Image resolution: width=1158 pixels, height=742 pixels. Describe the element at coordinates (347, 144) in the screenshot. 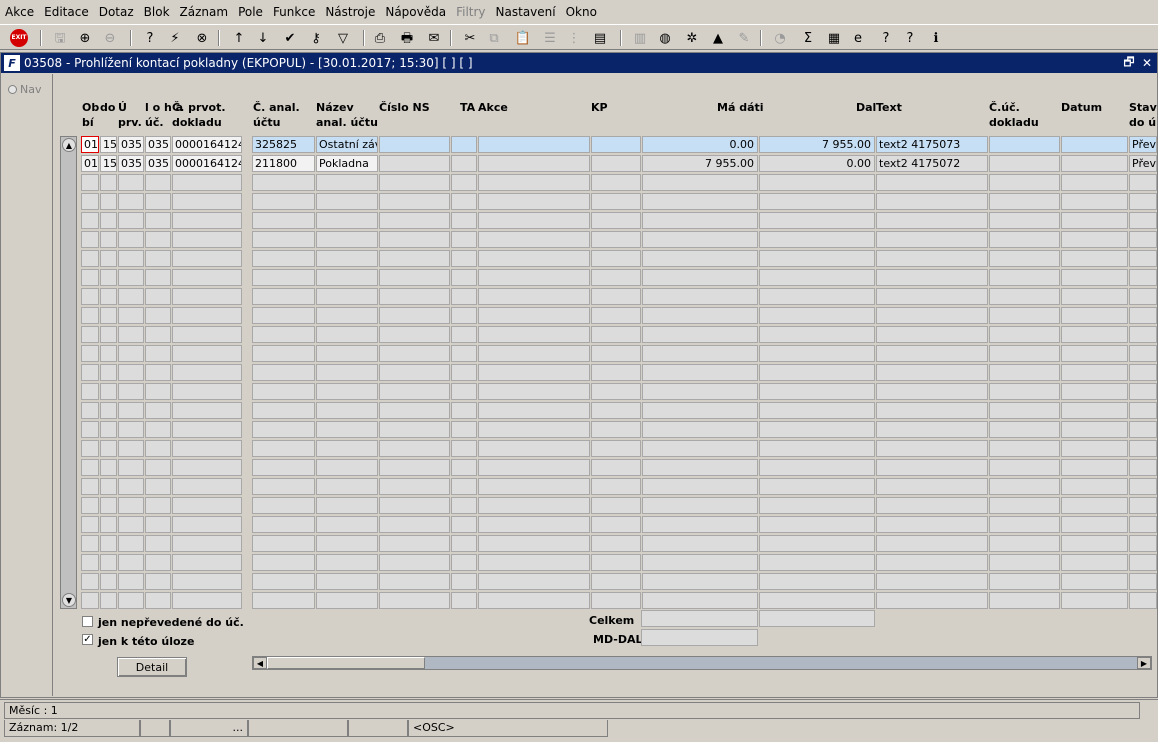

I see `table-cell: Ostatní záva` at that location.